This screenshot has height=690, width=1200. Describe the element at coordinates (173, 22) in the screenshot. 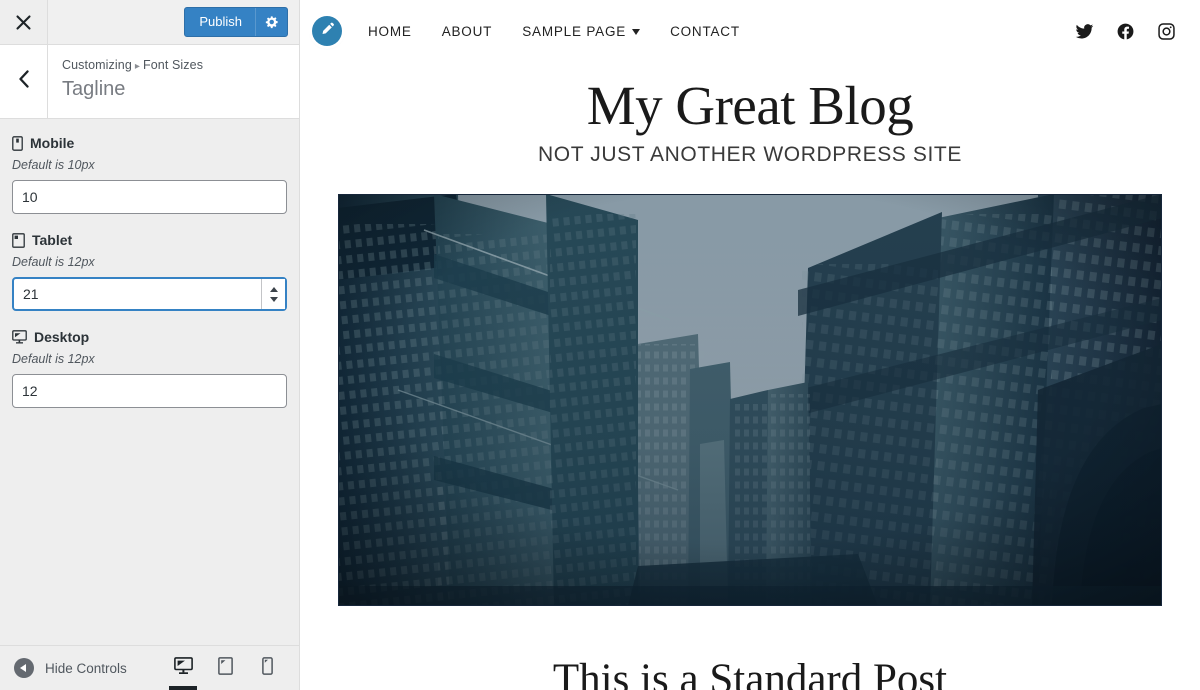

I see `topbar-actions: Publish` at that location.